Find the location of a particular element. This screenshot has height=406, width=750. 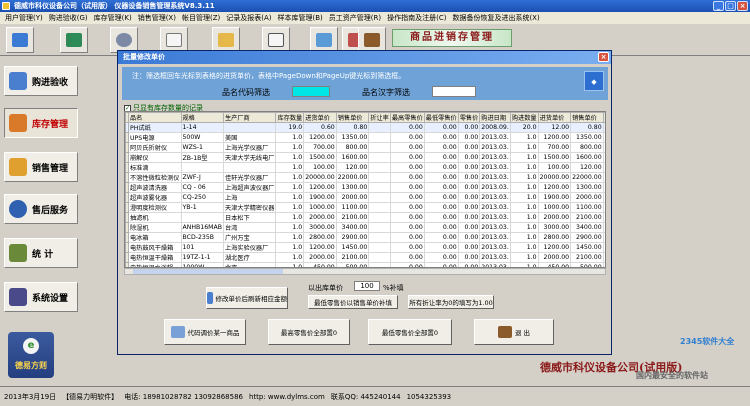

table-cell: 0.60 is located at coordinates (320, 127).